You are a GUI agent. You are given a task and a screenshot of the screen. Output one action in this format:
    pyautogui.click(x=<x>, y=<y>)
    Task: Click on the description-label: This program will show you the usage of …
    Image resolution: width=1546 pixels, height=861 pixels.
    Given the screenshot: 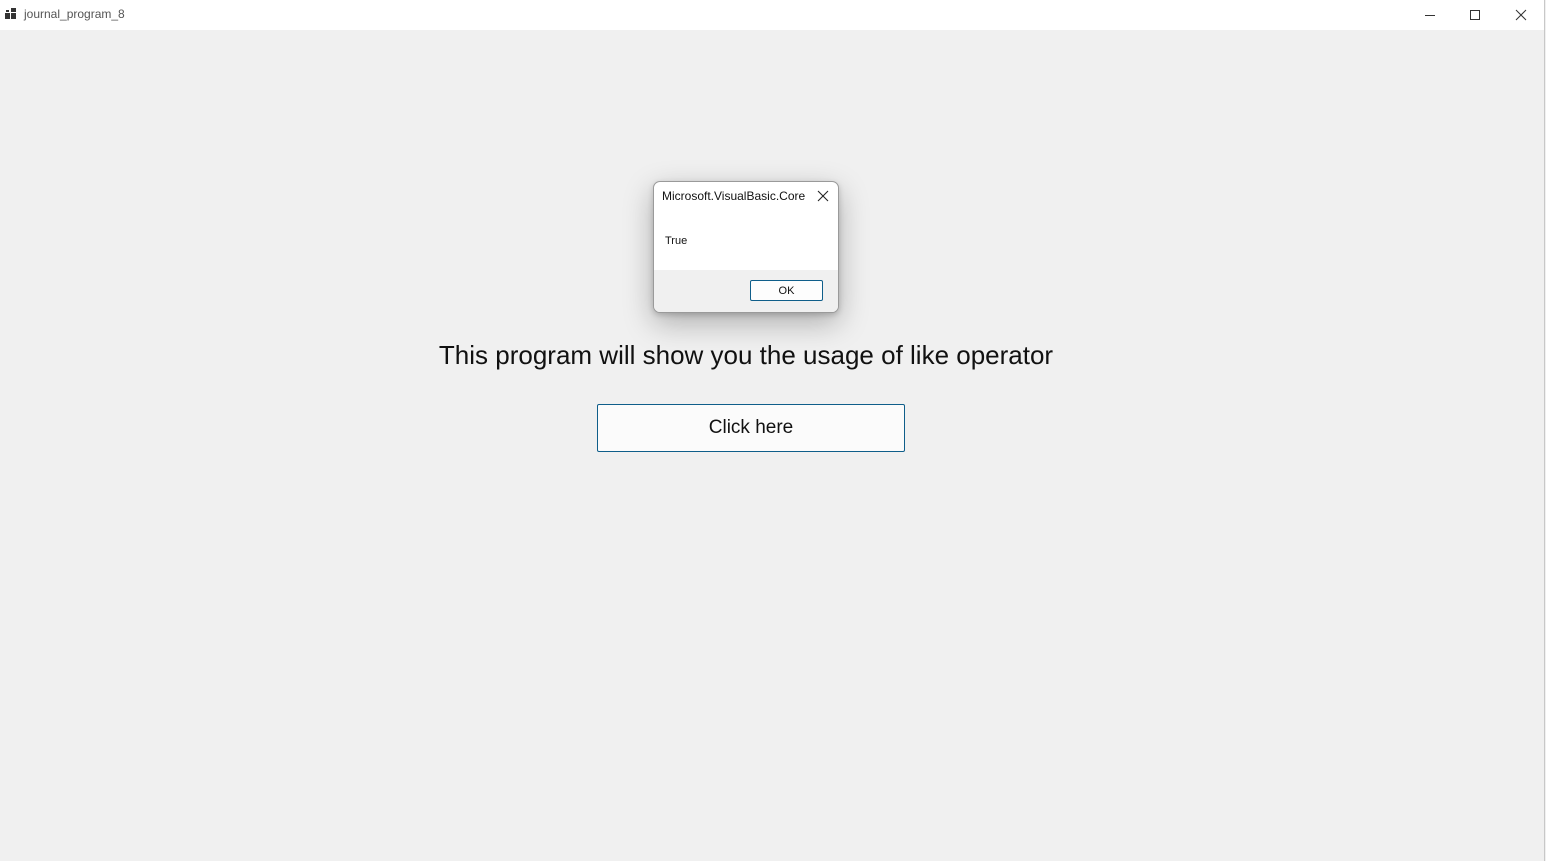 What is the action you would take?
    pyautogui.click(x=746, y=355)
    